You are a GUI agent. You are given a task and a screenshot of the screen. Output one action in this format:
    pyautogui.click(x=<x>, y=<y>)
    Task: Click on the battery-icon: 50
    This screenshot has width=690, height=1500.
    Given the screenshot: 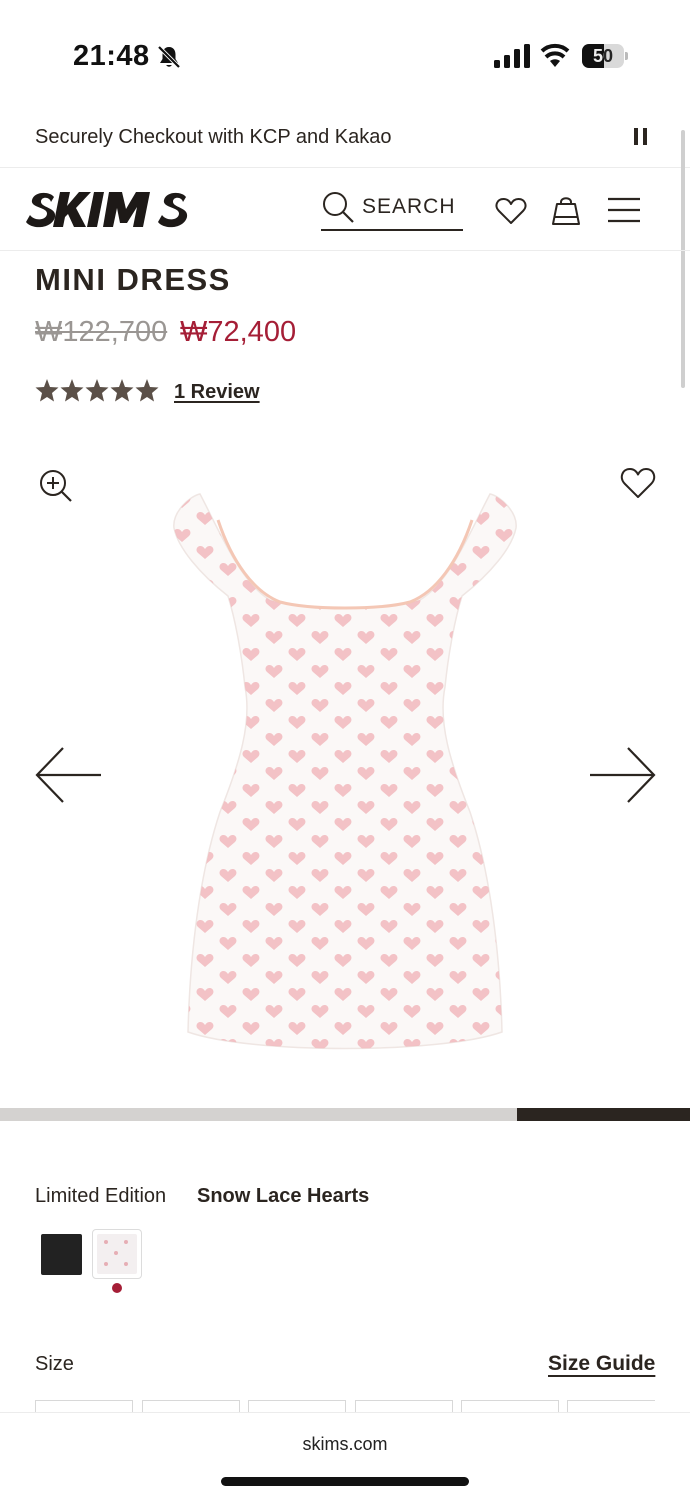 What is the action you would take?
    pyautogui.click(x=605, y=56)
    